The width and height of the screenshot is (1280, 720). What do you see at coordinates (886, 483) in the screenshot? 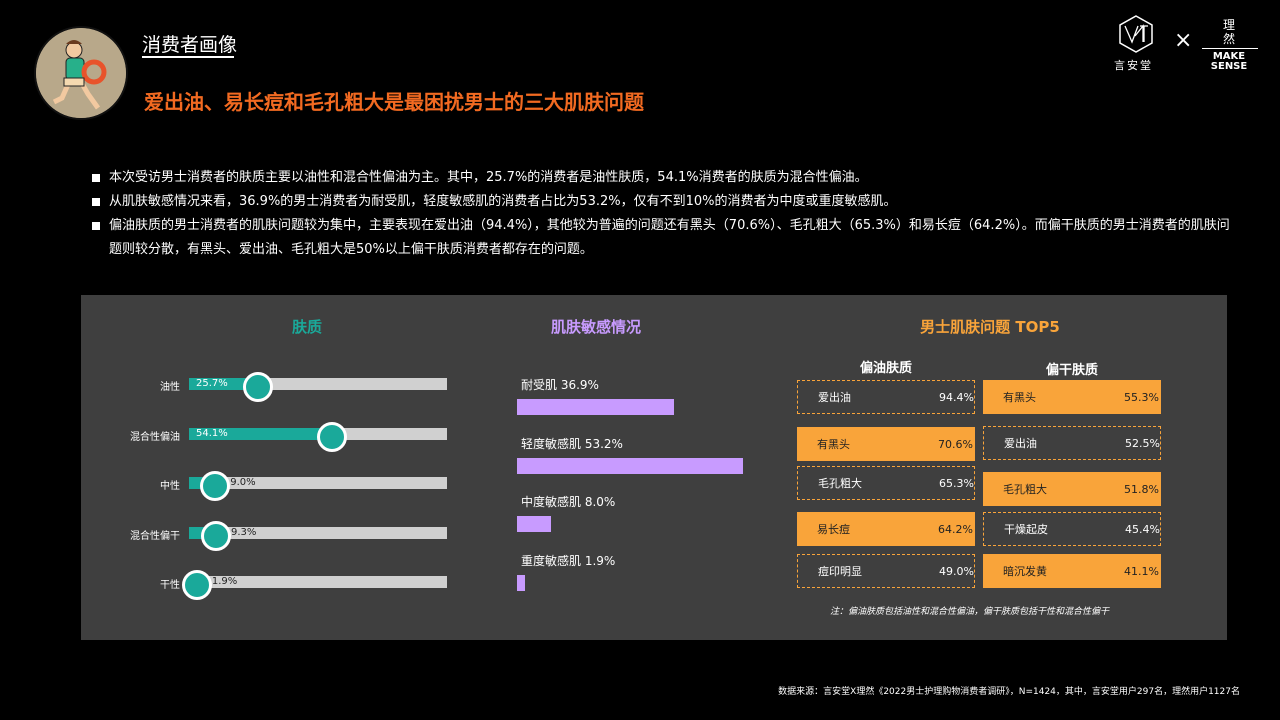
I see `top5-cell: 毛孔粗大 65.3%` at bounding box center [886, 483].